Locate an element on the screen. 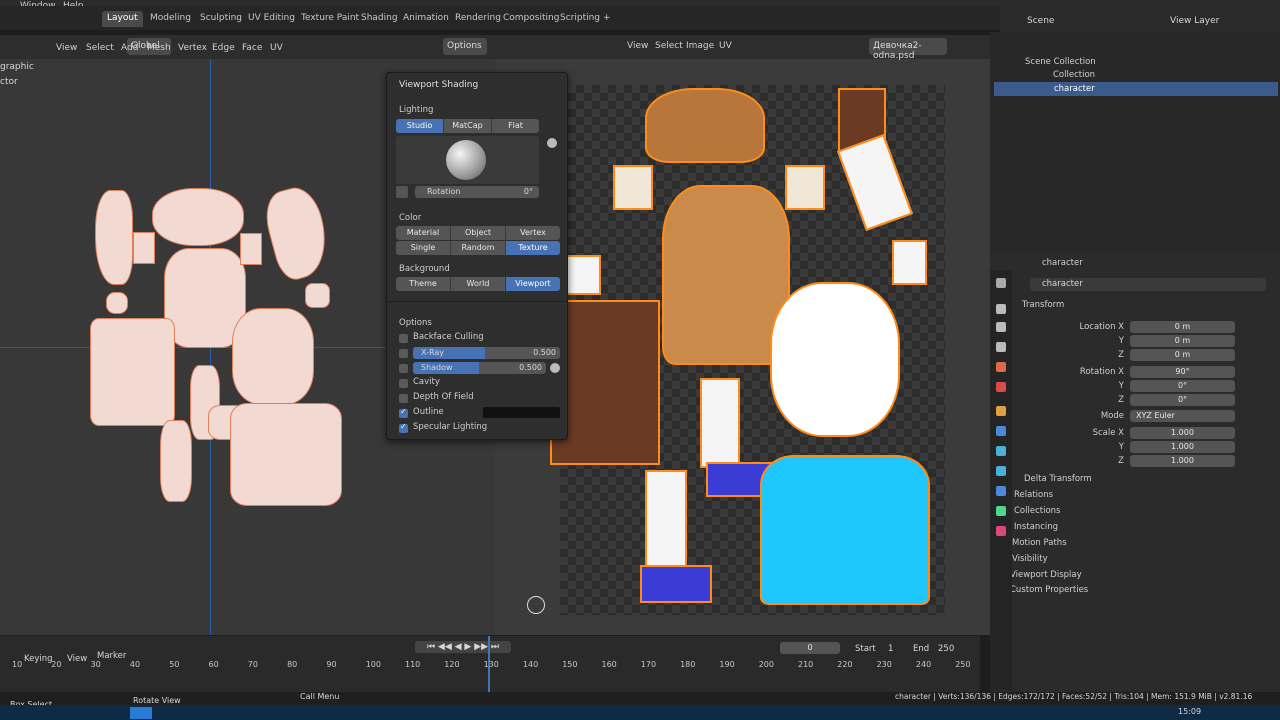 This screenshot has width=1280, height=720. transform-panel-header: Transform is located at coordinates (1043, 305).